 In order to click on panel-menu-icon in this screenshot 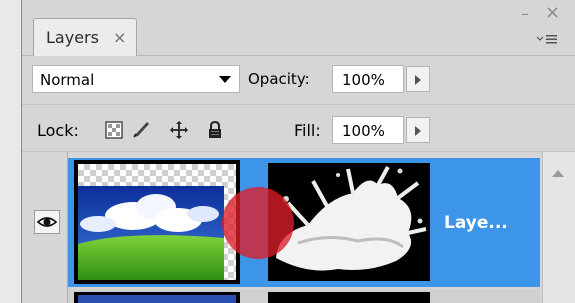, I will do `click(547, 41)`.